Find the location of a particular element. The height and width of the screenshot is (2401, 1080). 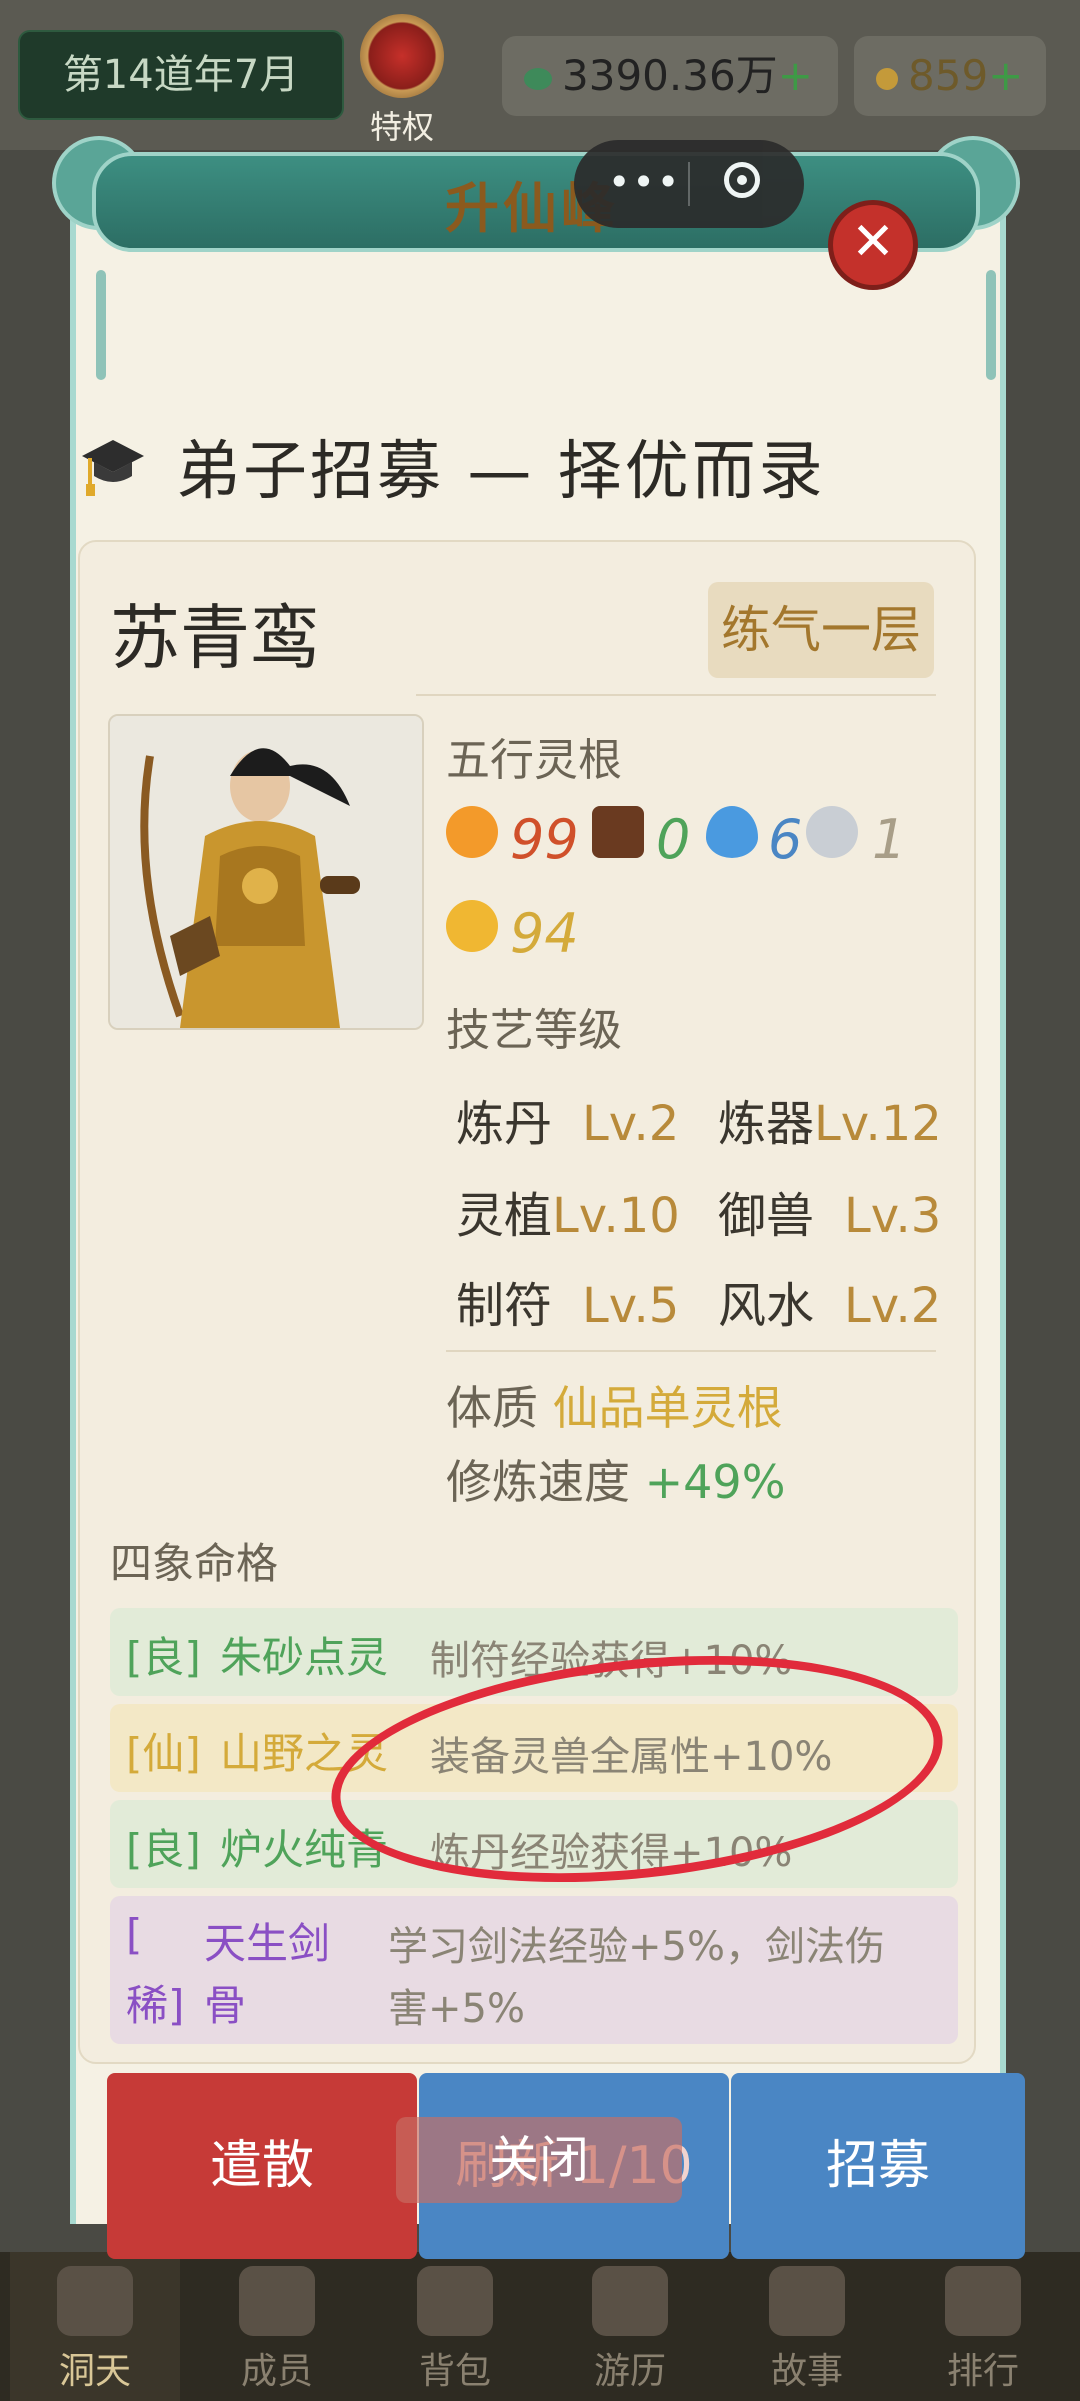

nav-item-bag: 背包 is located at coordinates (455, 2326).